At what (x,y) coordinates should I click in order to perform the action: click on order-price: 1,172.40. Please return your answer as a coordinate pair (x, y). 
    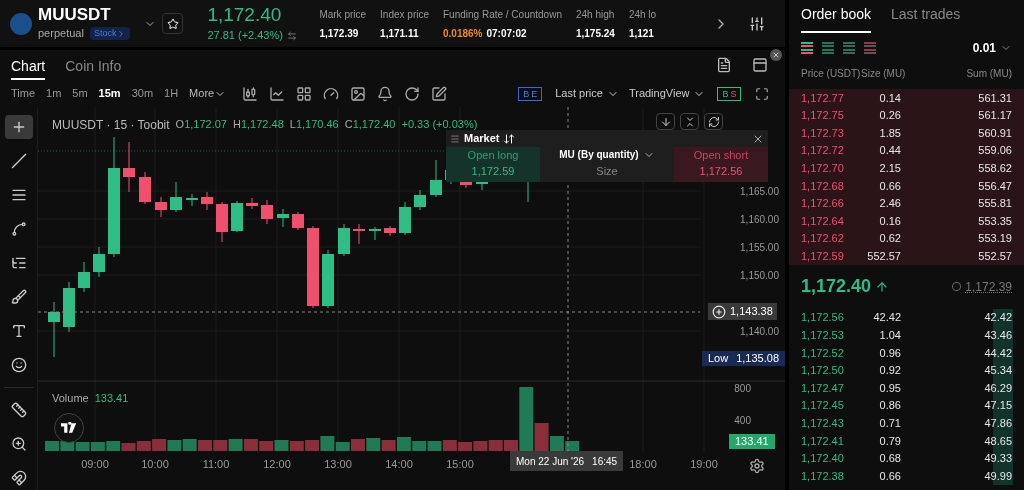
    Looking at the image, I should click on (823, 459).